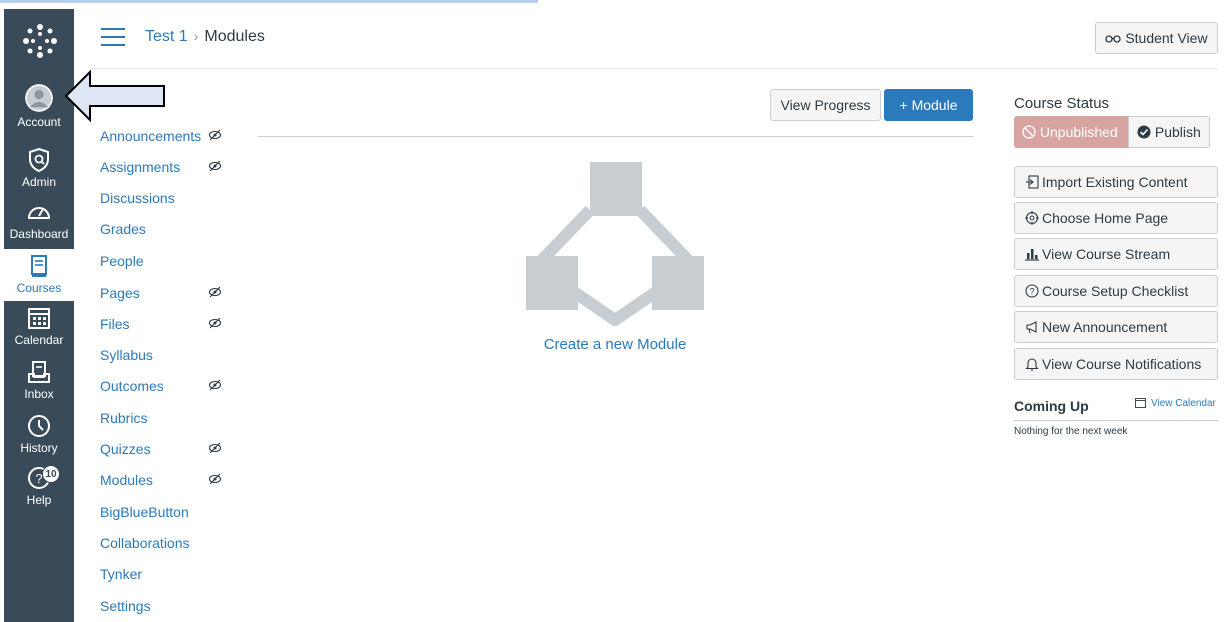 This screenshot has height=622, width=1226. I want to click on help-notification-badge: 10, so click(51, 474).